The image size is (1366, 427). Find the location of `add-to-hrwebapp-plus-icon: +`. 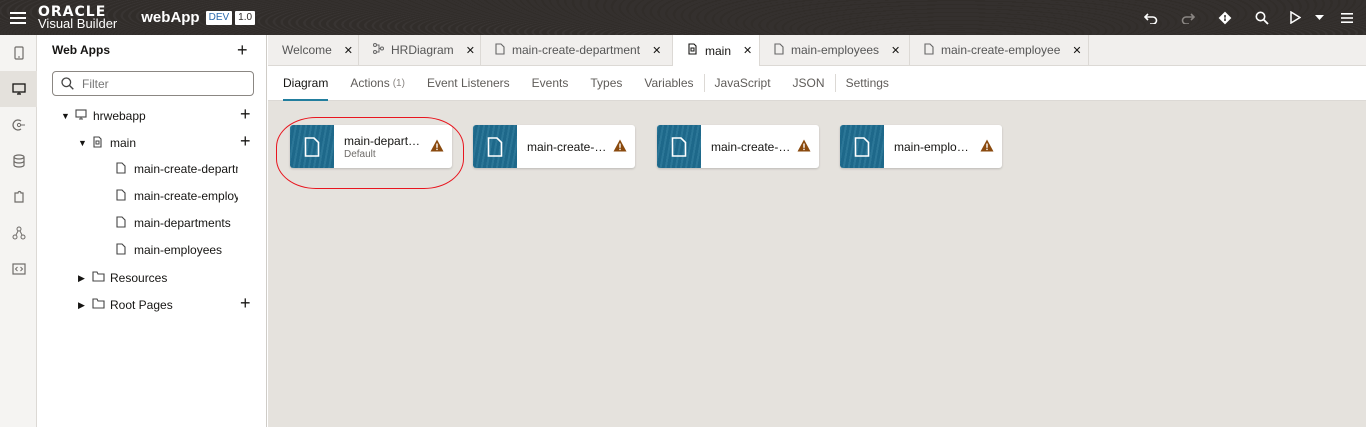

add-to-hrwebapp-plus-icon: + is located at coordinates (245, 114).